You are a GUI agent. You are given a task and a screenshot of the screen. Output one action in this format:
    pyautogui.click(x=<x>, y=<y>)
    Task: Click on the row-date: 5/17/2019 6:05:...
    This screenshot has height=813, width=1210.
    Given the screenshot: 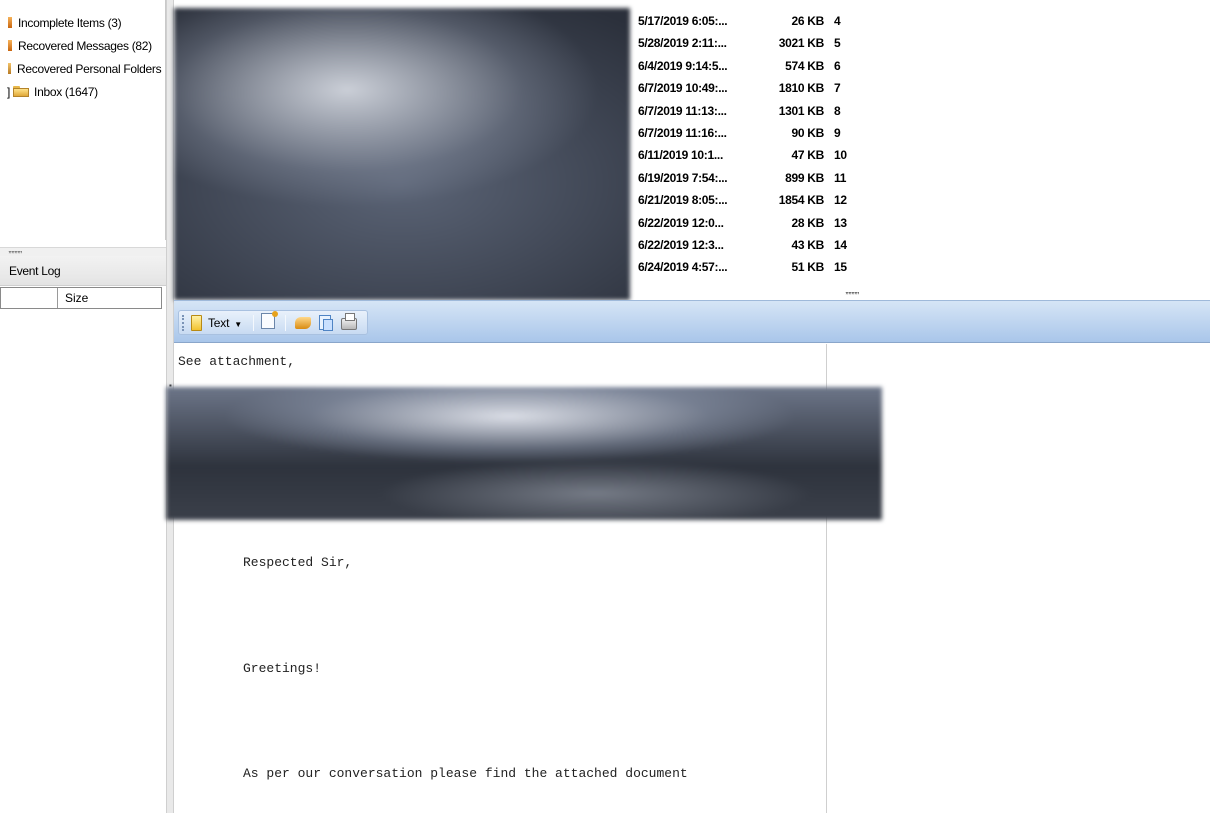 What is the action you would take?
    pyautogui.click(x=683, y=21)
    